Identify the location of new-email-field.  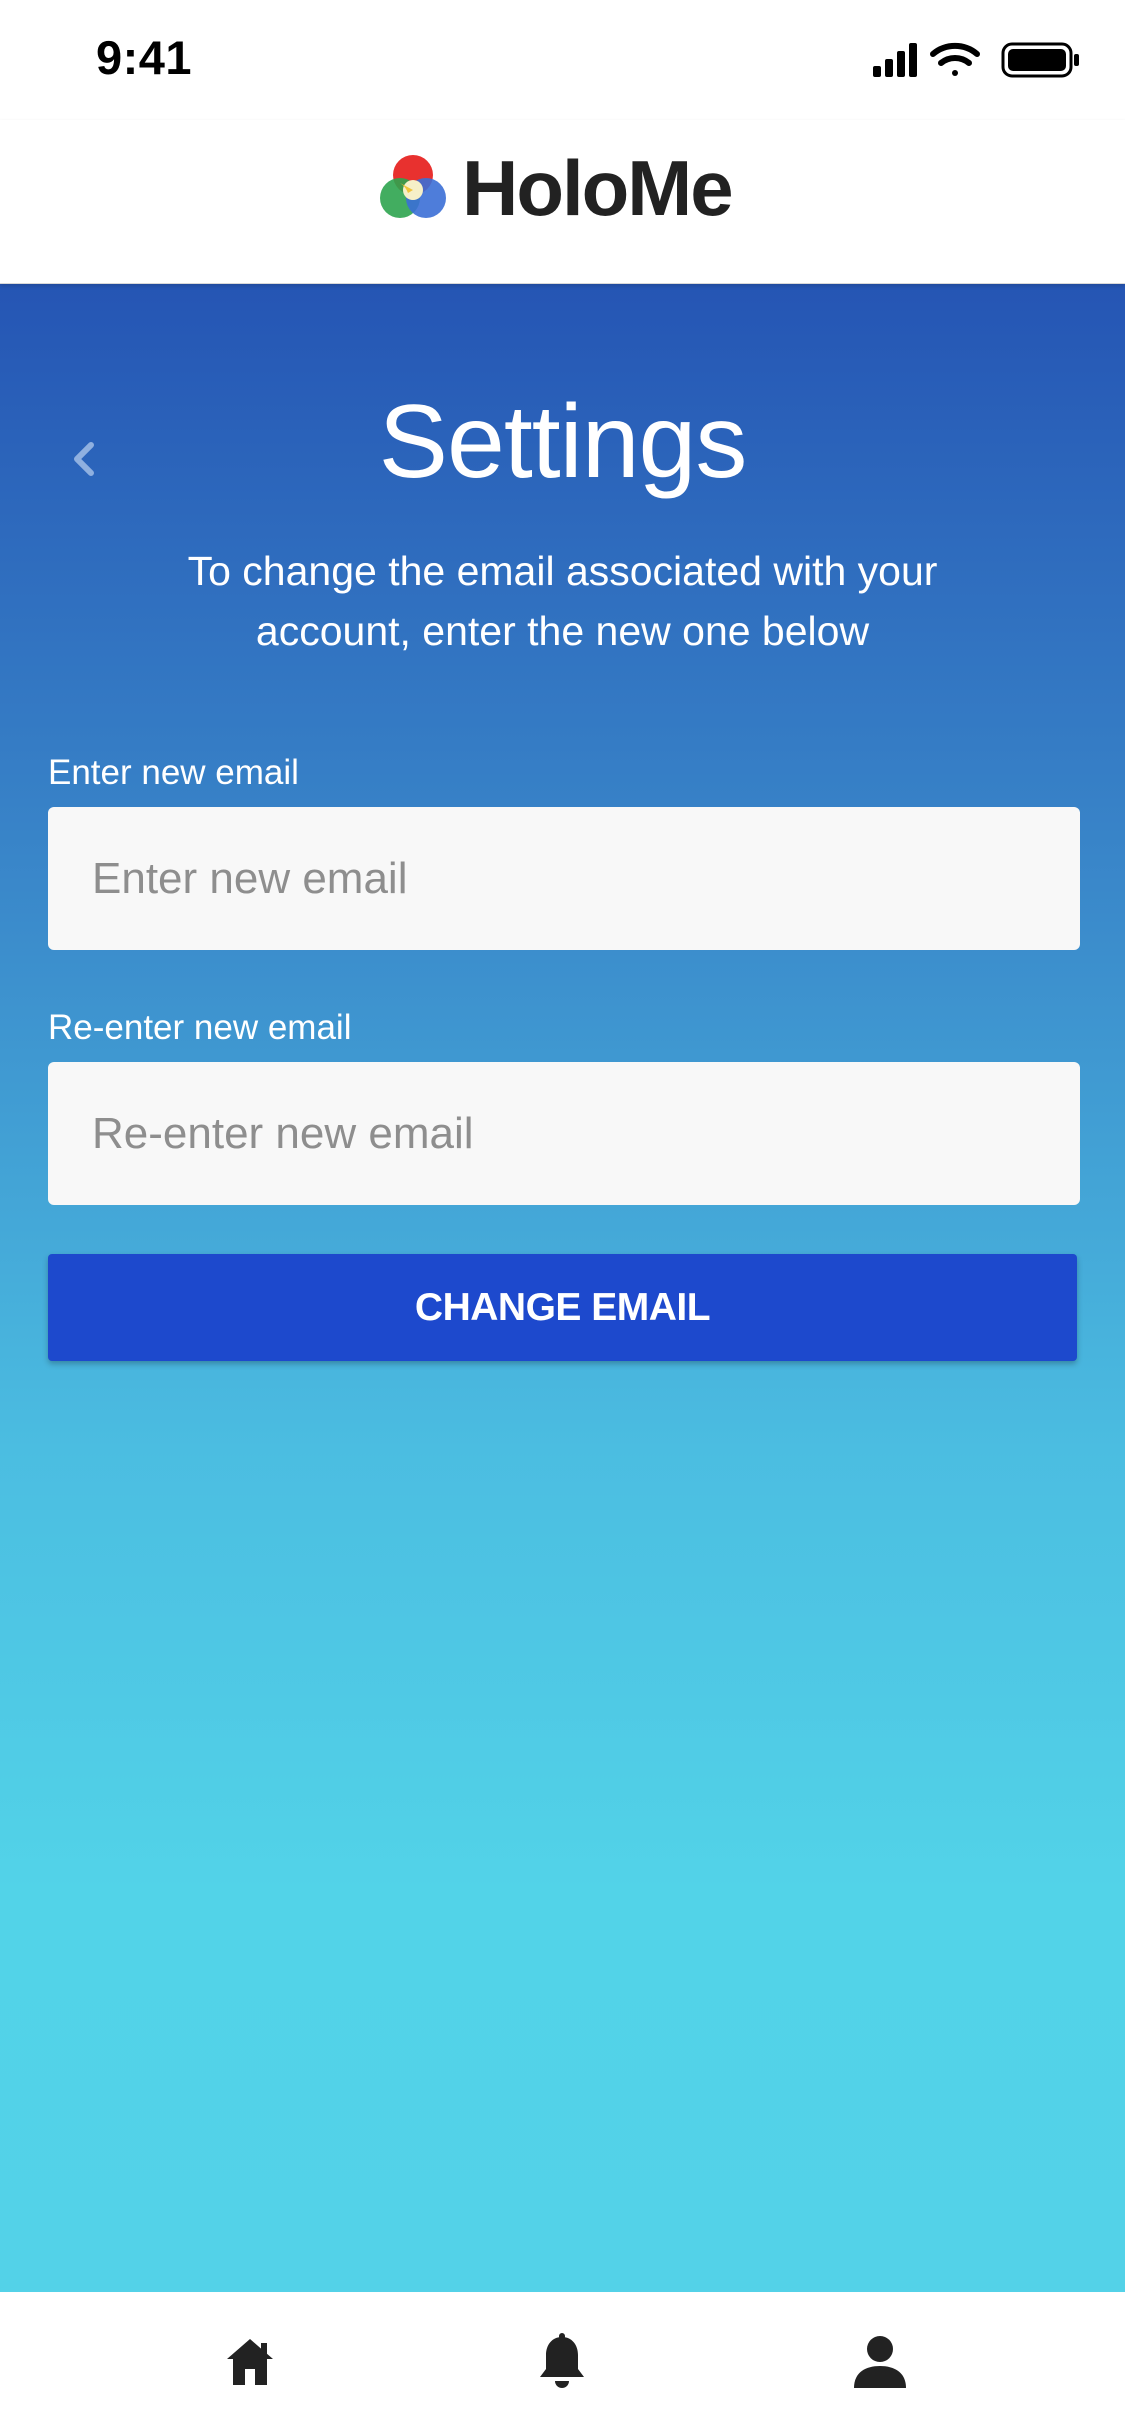
(564, 878).